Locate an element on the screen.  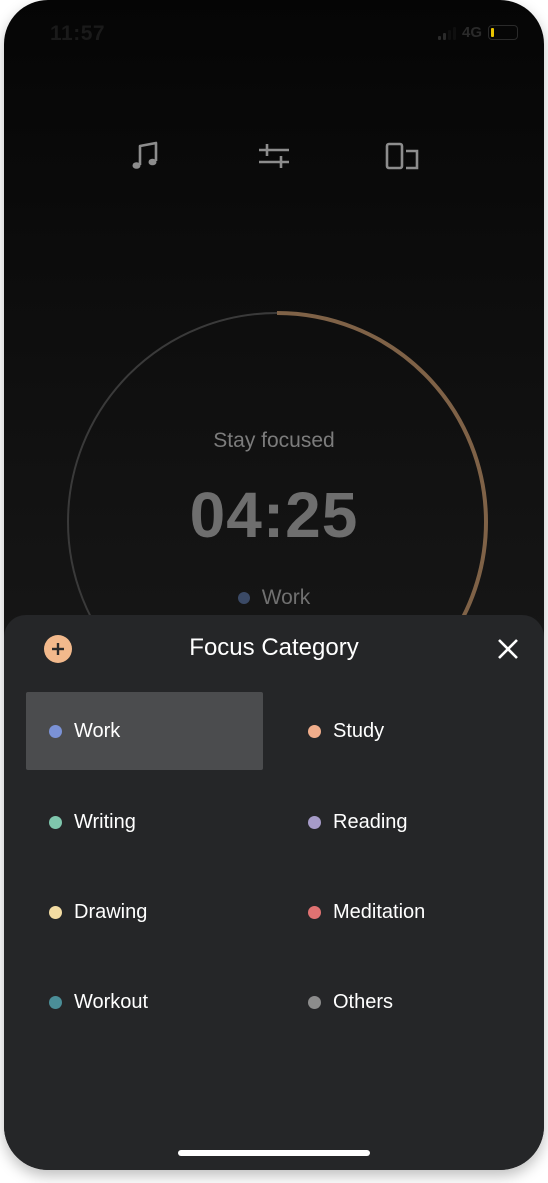
timer-category: Work is located at coordinates (274, 598).